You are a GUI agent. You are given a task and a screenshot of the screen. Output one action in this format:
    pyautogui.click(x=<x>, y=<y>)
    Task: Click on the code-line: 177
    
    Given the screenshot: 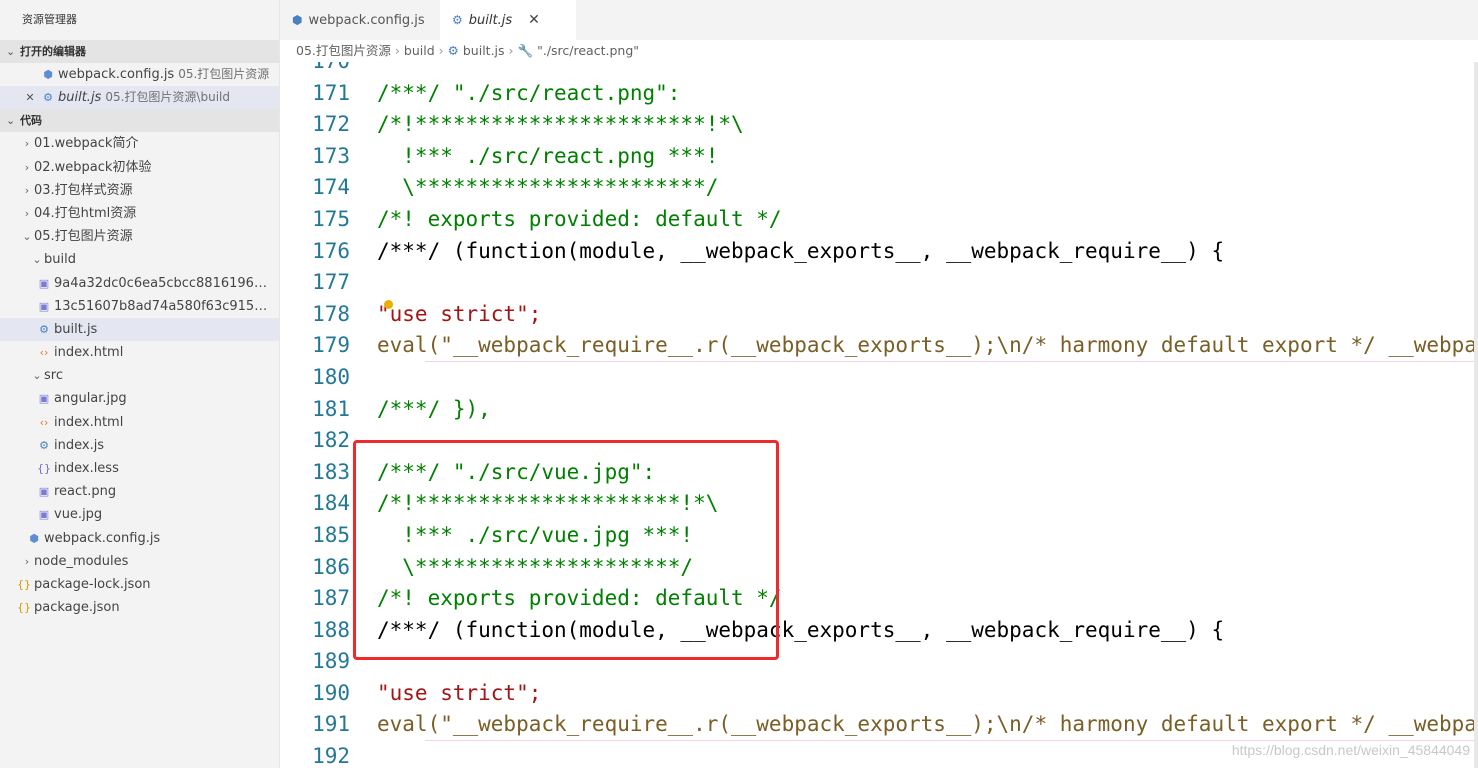 What is the action you would take?
    pyautogui.click(x=331, y=282)
    